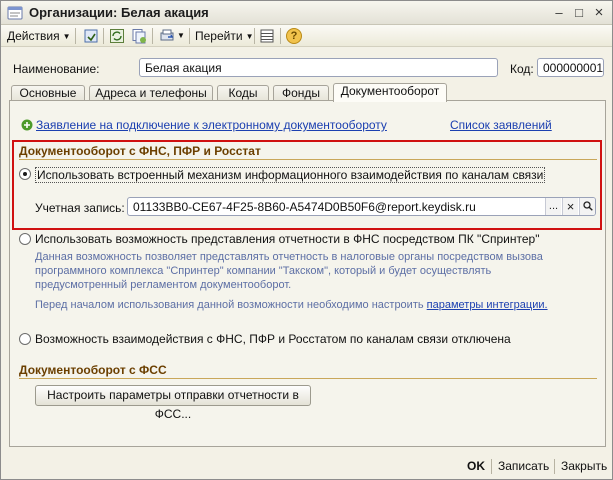 This screenshot has height=480, width=613. I want to click on print-menu-arrow-icon: ▼, so click(181, 36).